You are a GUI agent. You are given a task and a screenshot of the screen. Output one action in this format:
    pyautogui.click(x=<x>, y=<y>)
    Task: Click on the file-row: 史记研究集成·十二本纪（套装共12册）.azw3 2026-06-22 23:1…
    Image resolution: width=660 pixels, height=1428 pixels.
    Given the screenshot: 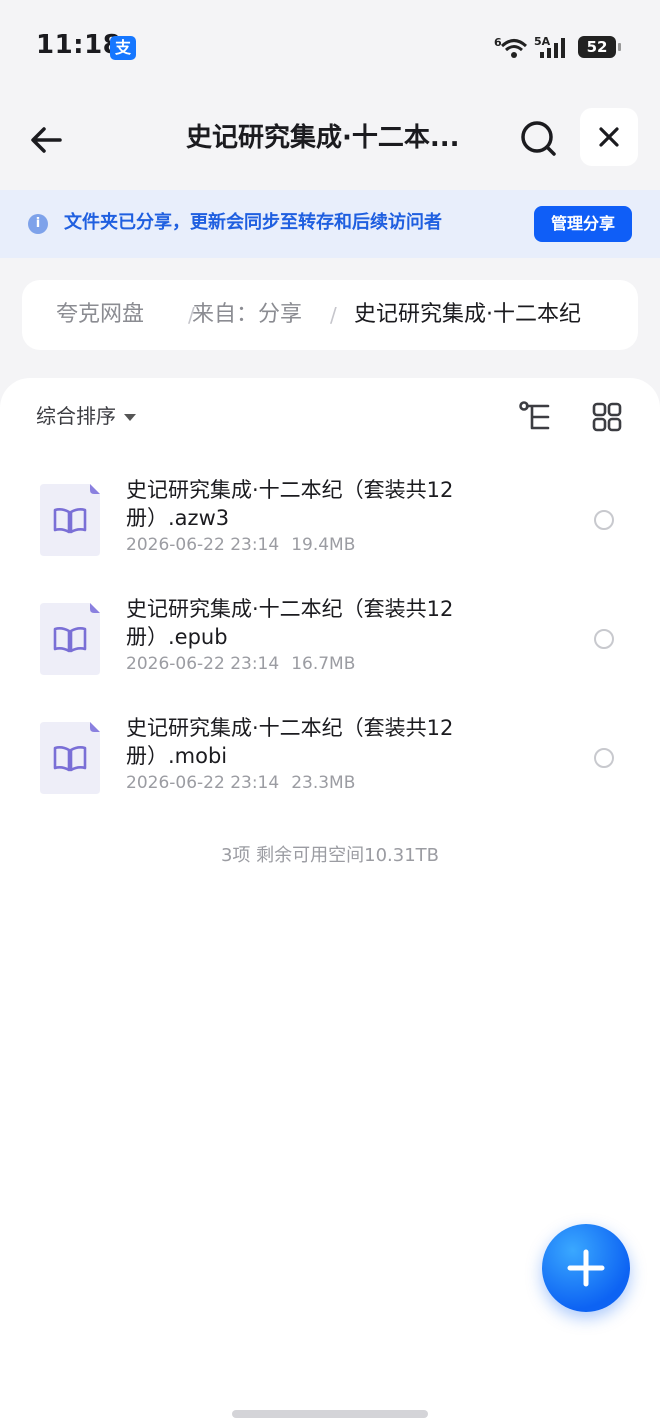 What is the action you would take?
    pyautogui.click(x=330, y=532)
    